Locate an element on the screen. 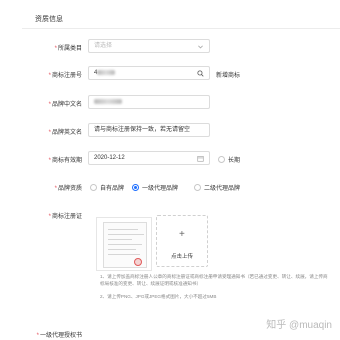 The height and width of the screenshot is (340, 340). long-term-radio: 长期 is located at coordinates (229, 159).